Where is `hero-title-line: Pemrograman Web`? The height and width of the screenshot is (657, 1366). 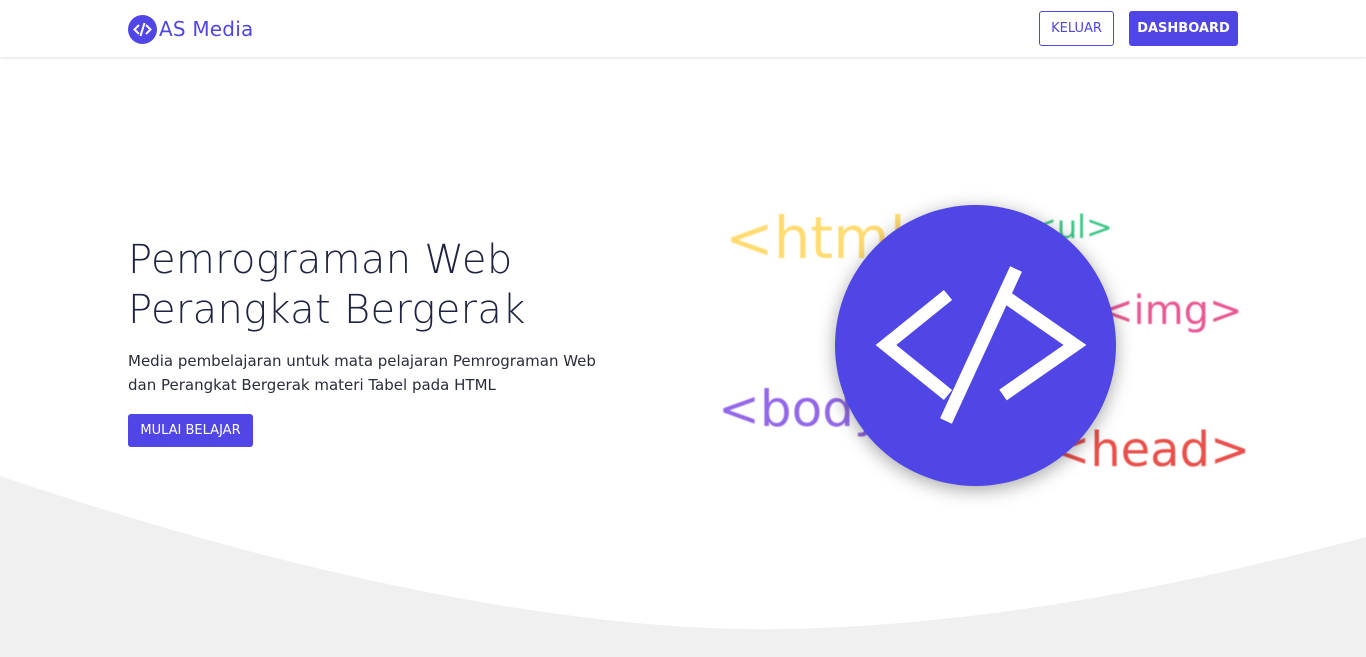
hero-title-line: Pemrograman Web is located at coordinates (320, 260).